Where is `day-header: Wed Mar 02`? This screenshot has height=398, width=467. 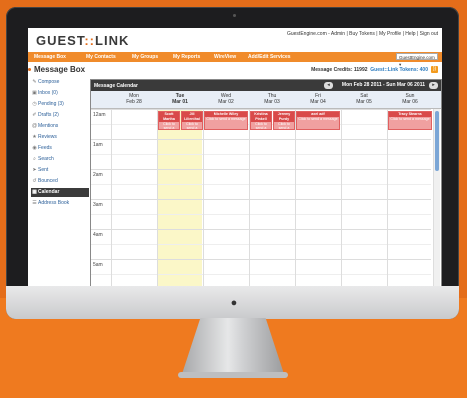 day-header: Wed Mar 02 is located at coordinates (226, 99).